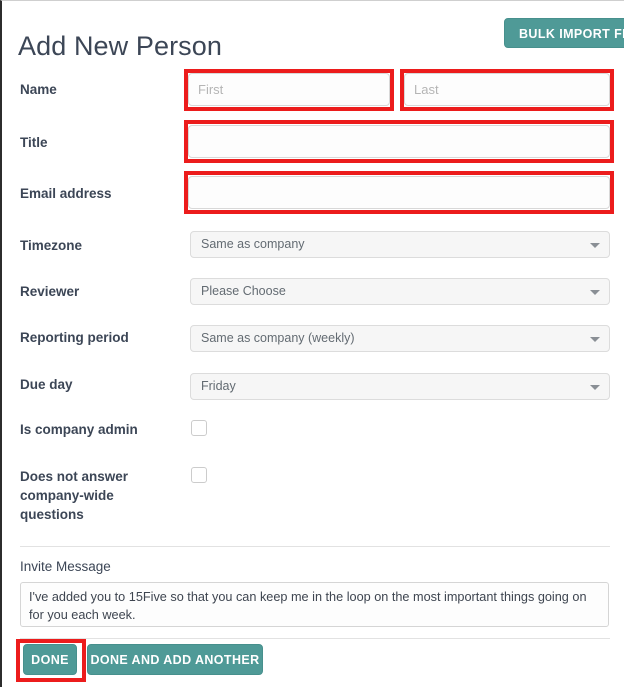 The height and width of the screenshot is (687, 624). What do you see at coordinates (399, 192) in the screenshot?
I see `email-input` at bounding box center [399, 192].